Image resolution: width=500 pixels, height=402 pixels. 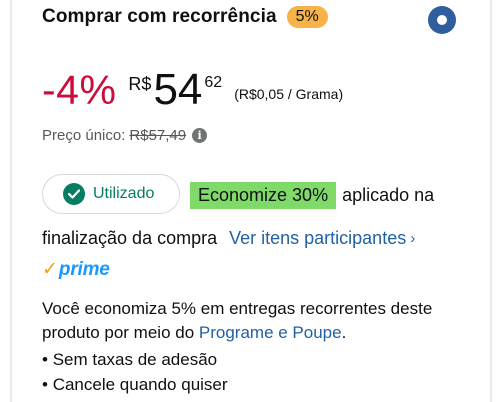 What do you see at coordinates (130, 238) in the screenshot?
I see `checkout-text: finalização da compra` at bounding box center [130, 238].